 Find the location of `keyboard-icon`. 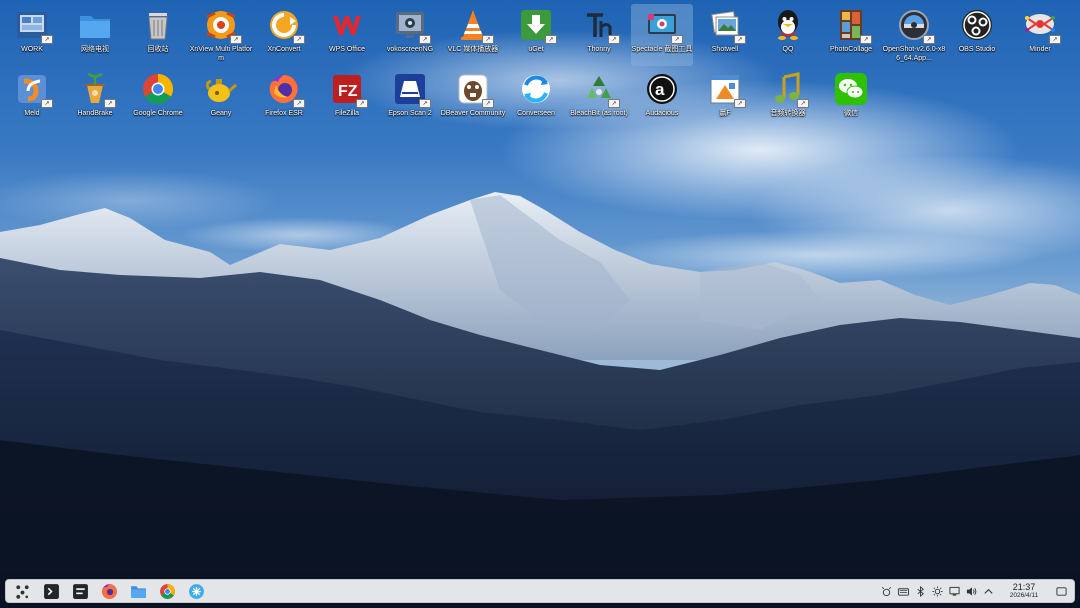

keyboard-icon is located at coordinates (903, 591).